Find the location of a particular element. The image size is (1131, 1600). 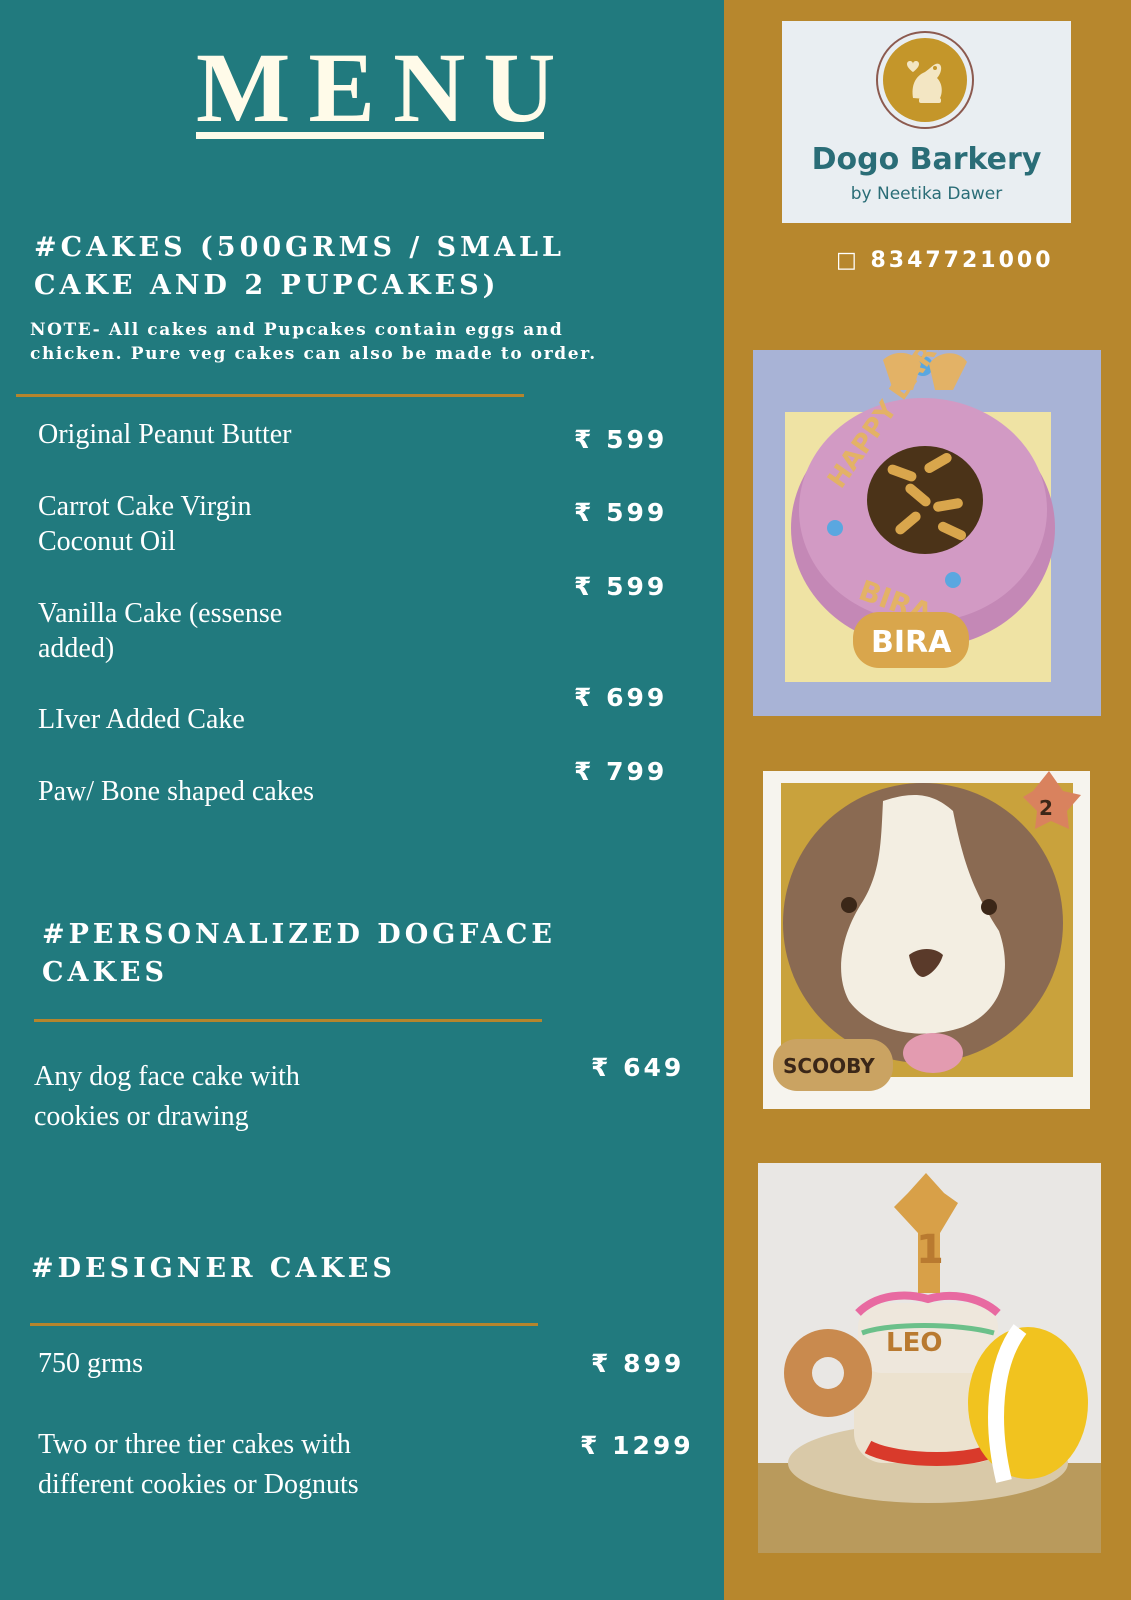

cake-photo-tier: 1 LEO is located at coordinates (929, 1358).